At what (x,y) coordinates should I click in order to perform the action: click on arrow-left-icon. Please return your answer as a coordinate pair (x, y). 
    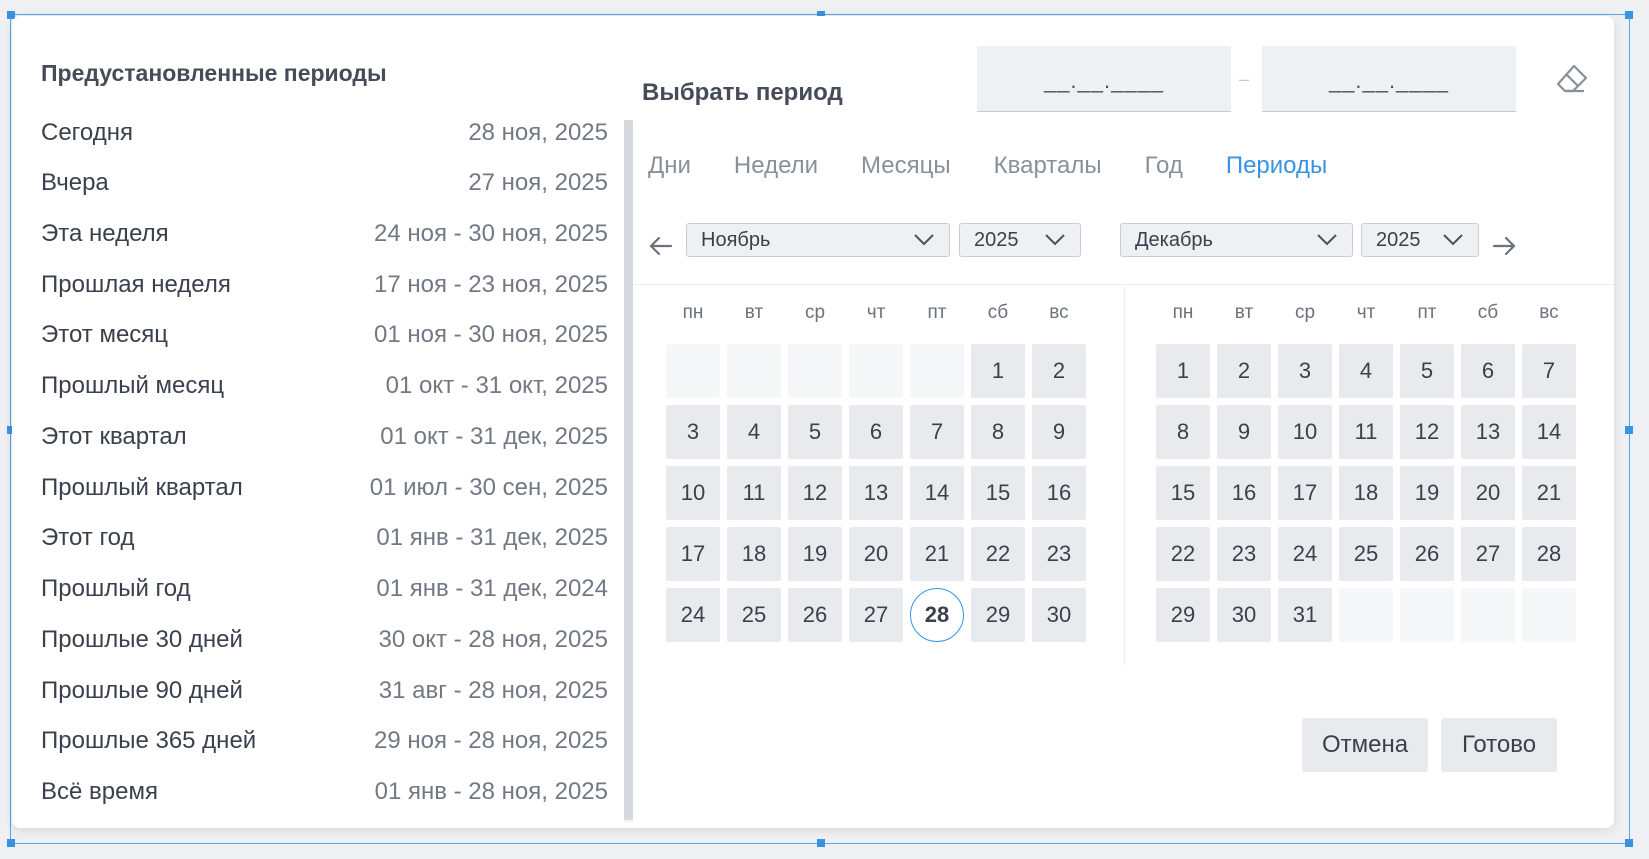
    Looking at the image, I should click on (661, 246).